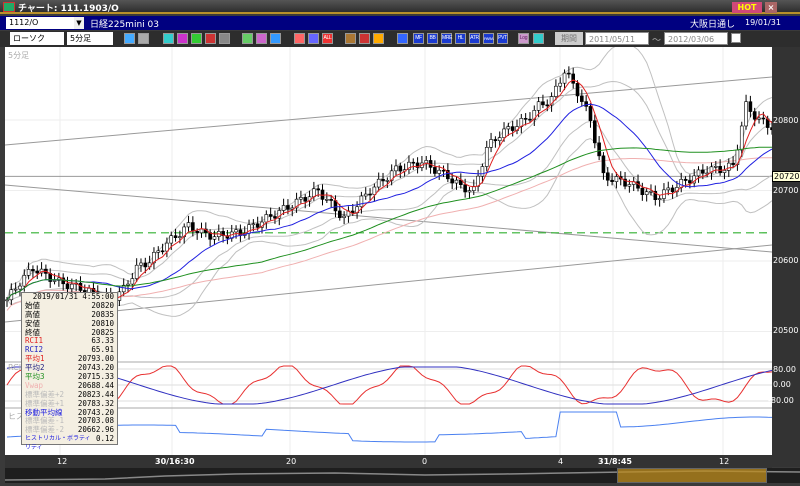  Describe the element at coordinates (350, 38) in the screenshot. I see `toolbar-gear-button` at that location.